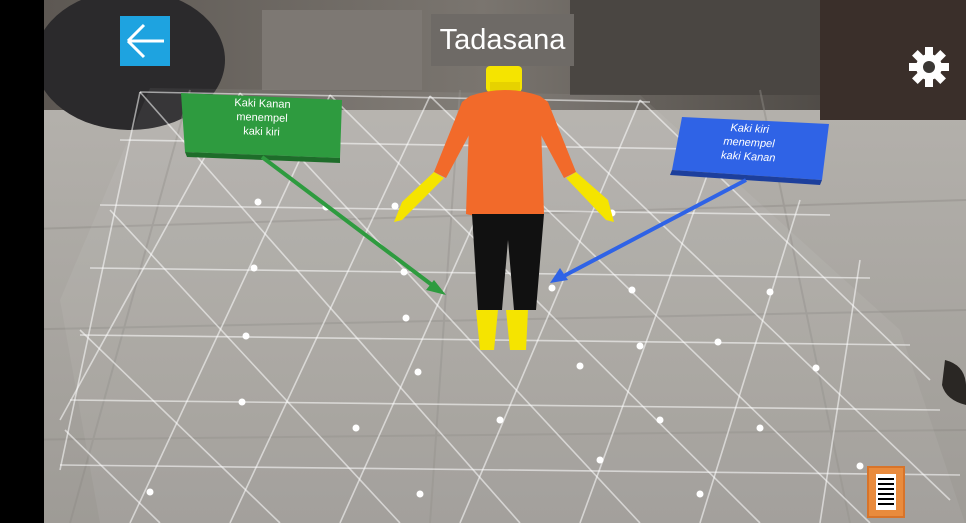 Image resolution: width=966 pixels, height=523 pixels. I want to click on wall-cabinet, so click(710, 47).